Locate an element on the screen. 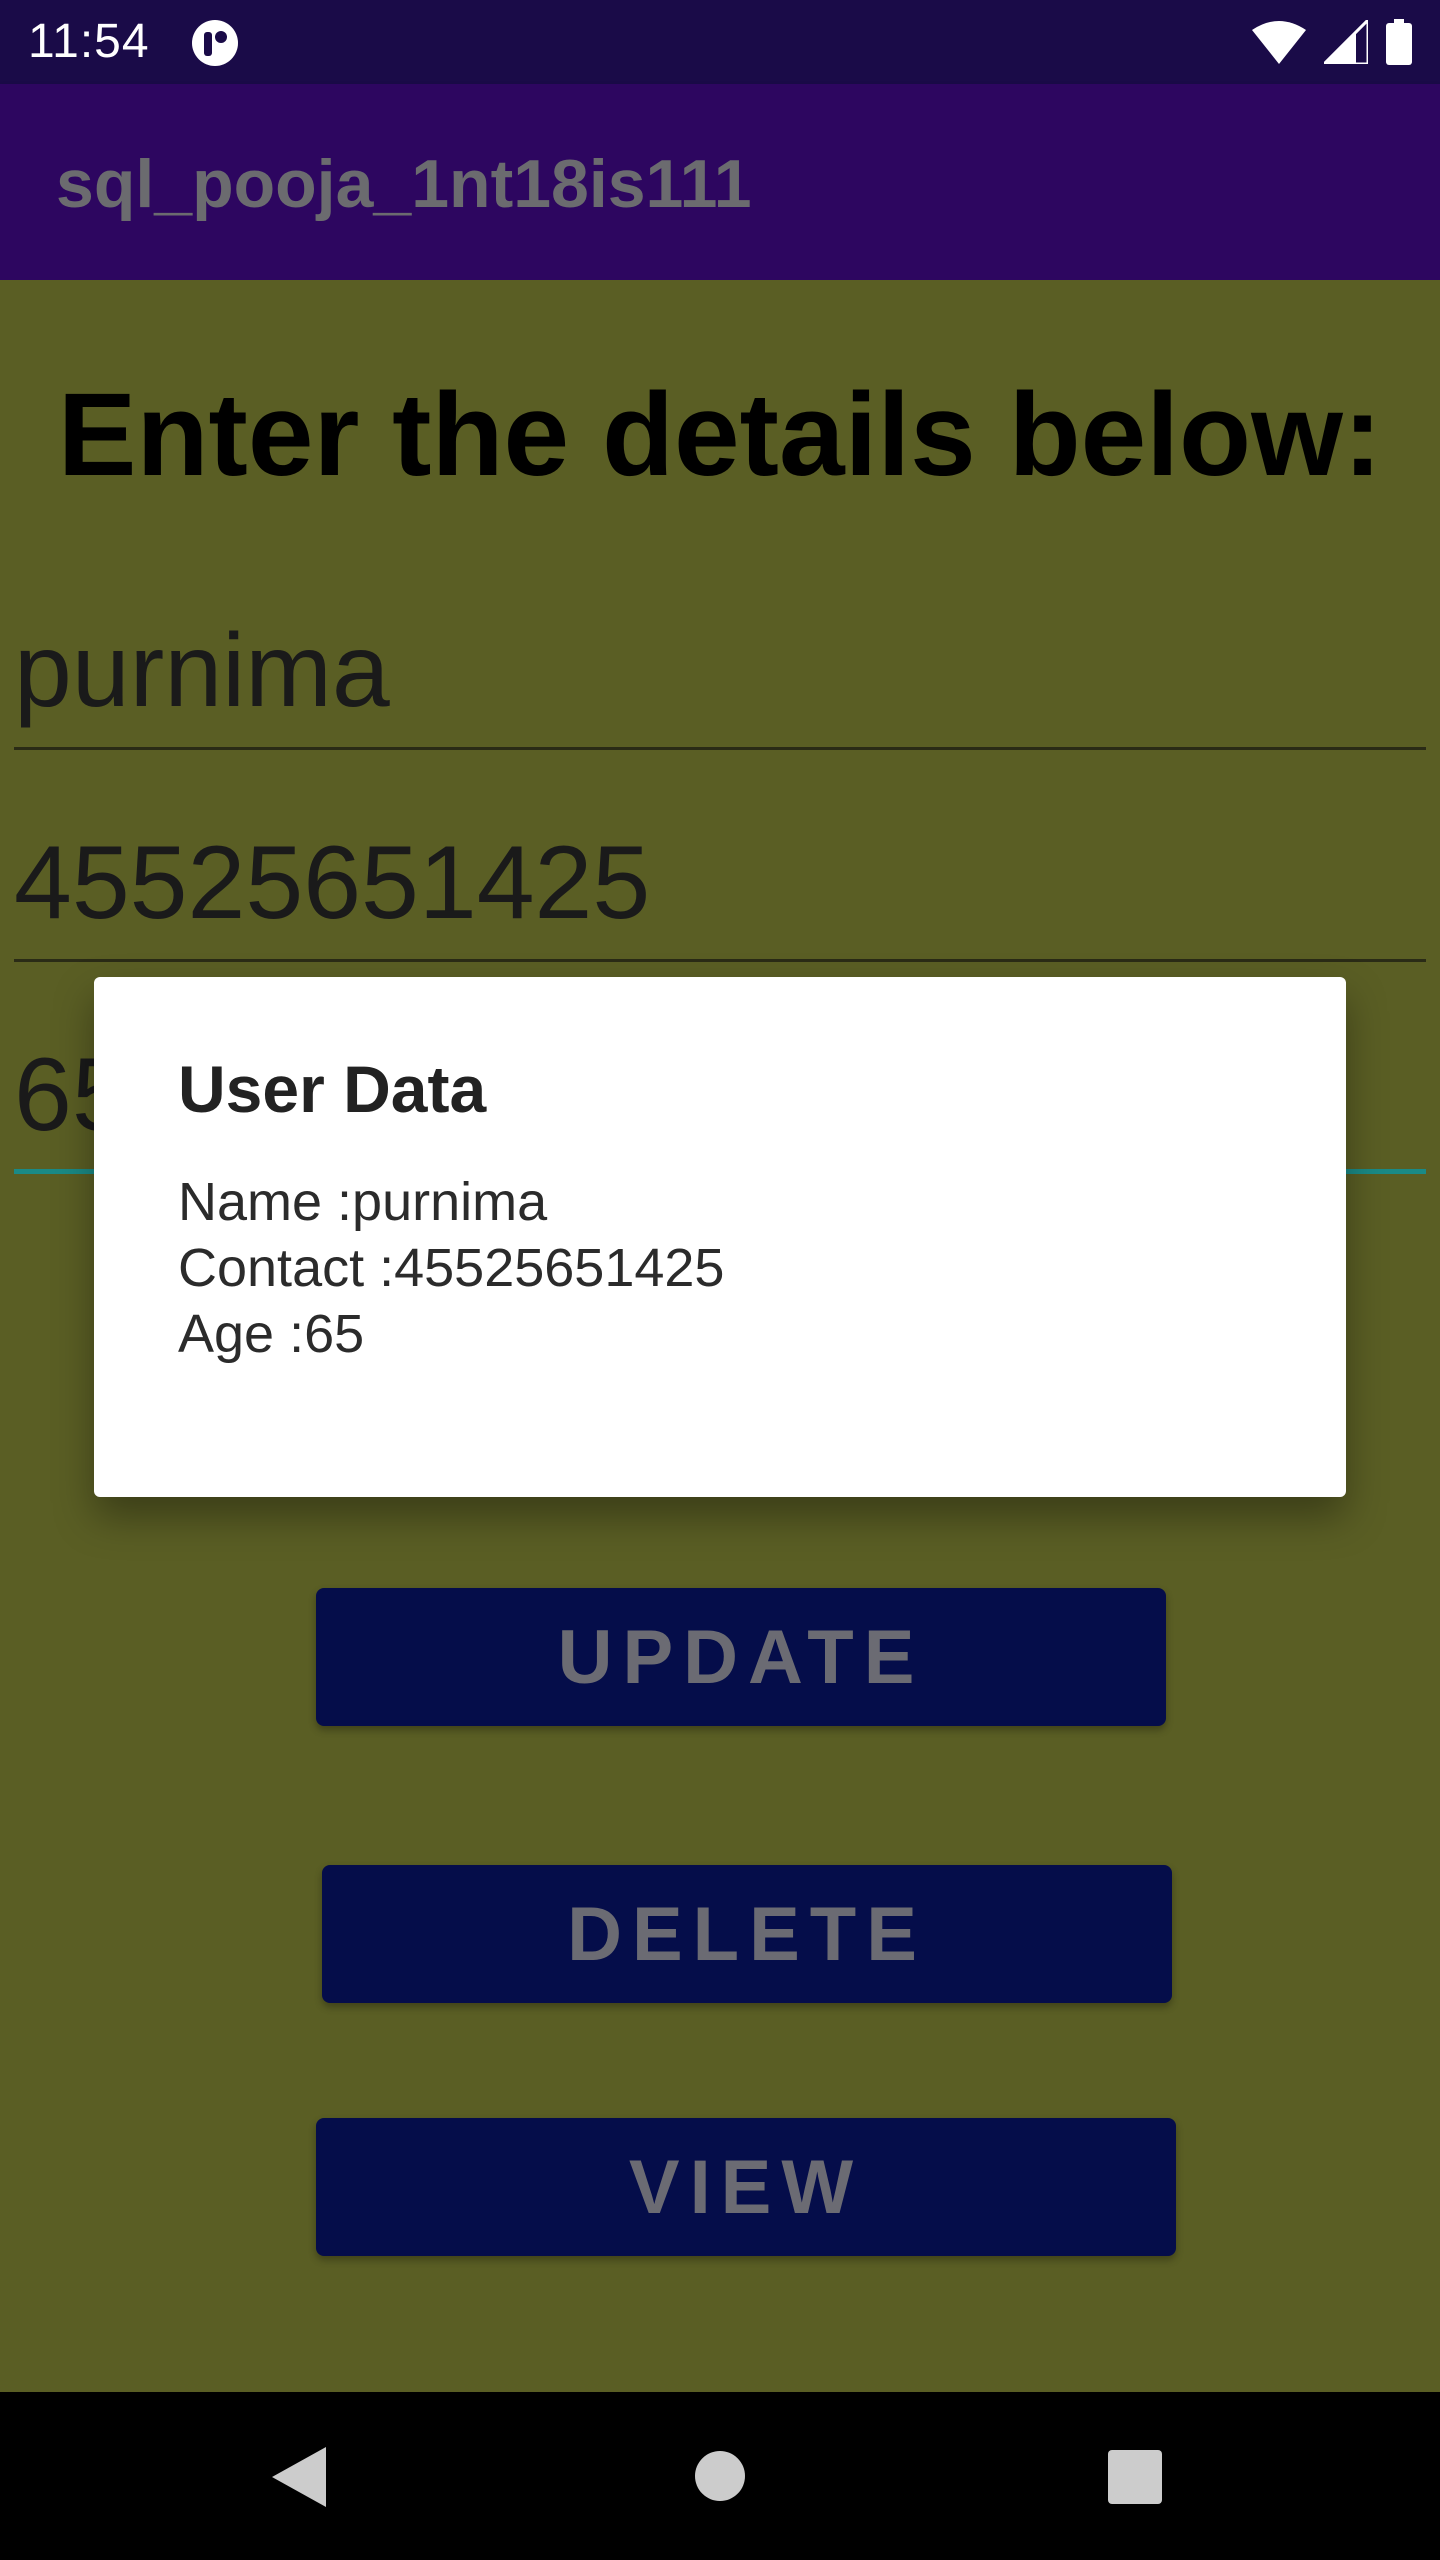 This screenshot has width=1440, height=2560. navigation-bar is located at coordinates (720, 2476).